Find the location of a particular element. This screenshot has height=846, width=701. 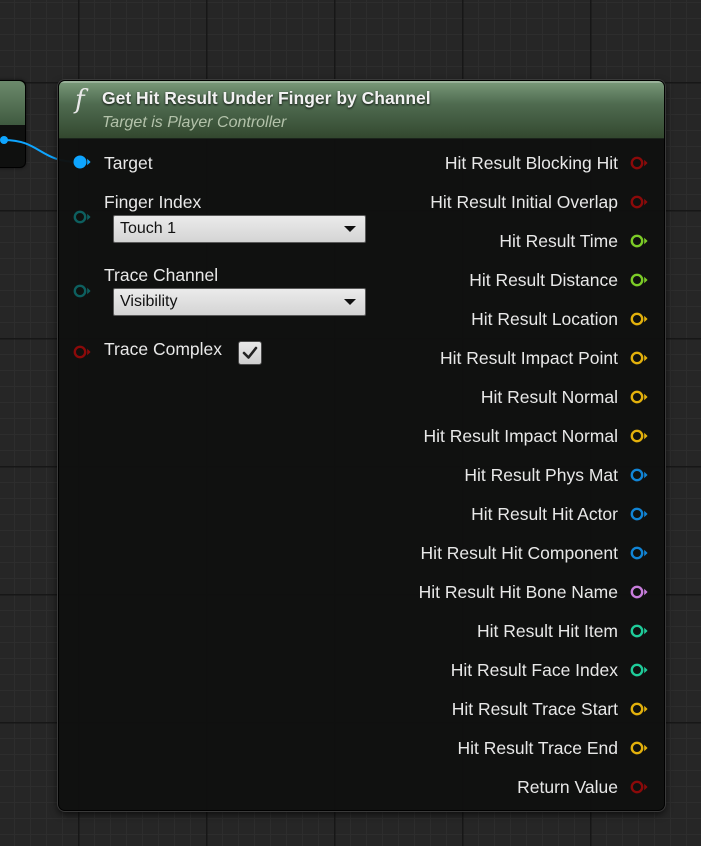

output-pin-location is located at coordinates (639, 319).